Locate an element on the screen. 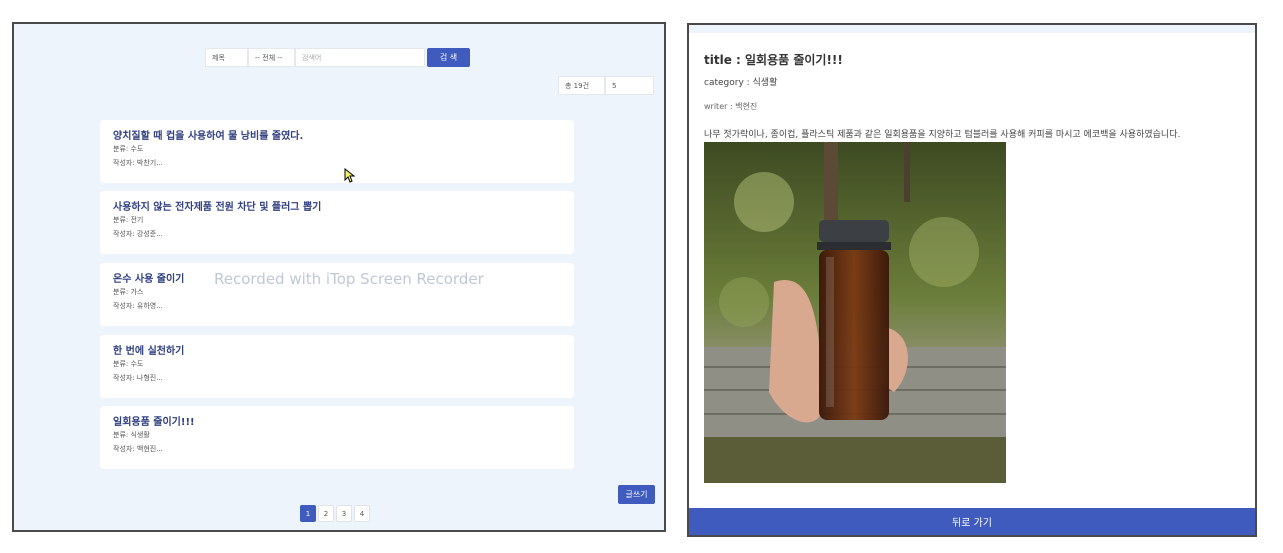  post-title: 양치질할 때 컵을 사용하여 물 낭비를 줄였다. is located at coordinates (337, 136).